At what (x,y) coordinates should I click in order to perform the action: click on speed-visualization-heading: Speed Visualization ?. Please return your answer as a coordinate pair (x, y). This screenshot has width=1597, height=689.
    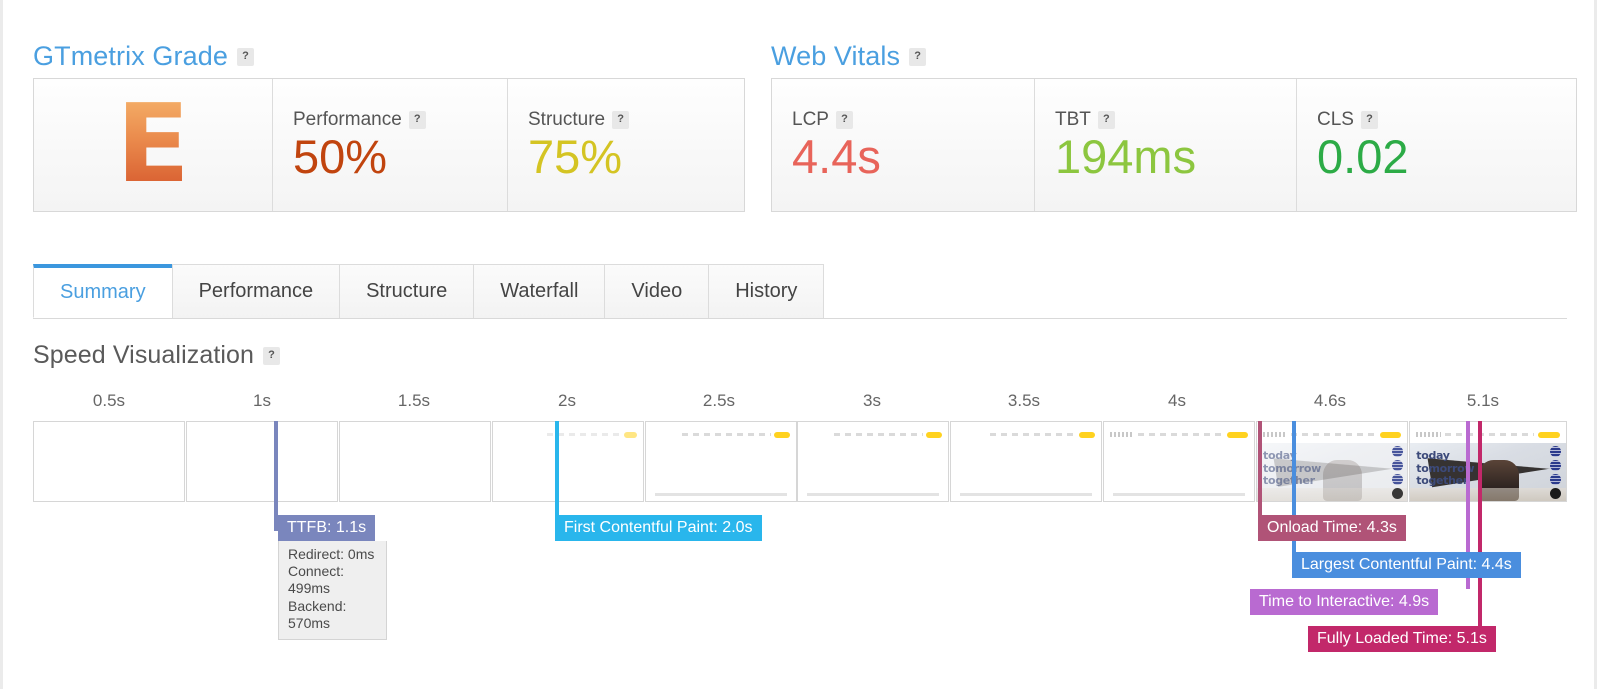
    Looking at the image, I should click on (157, 355).